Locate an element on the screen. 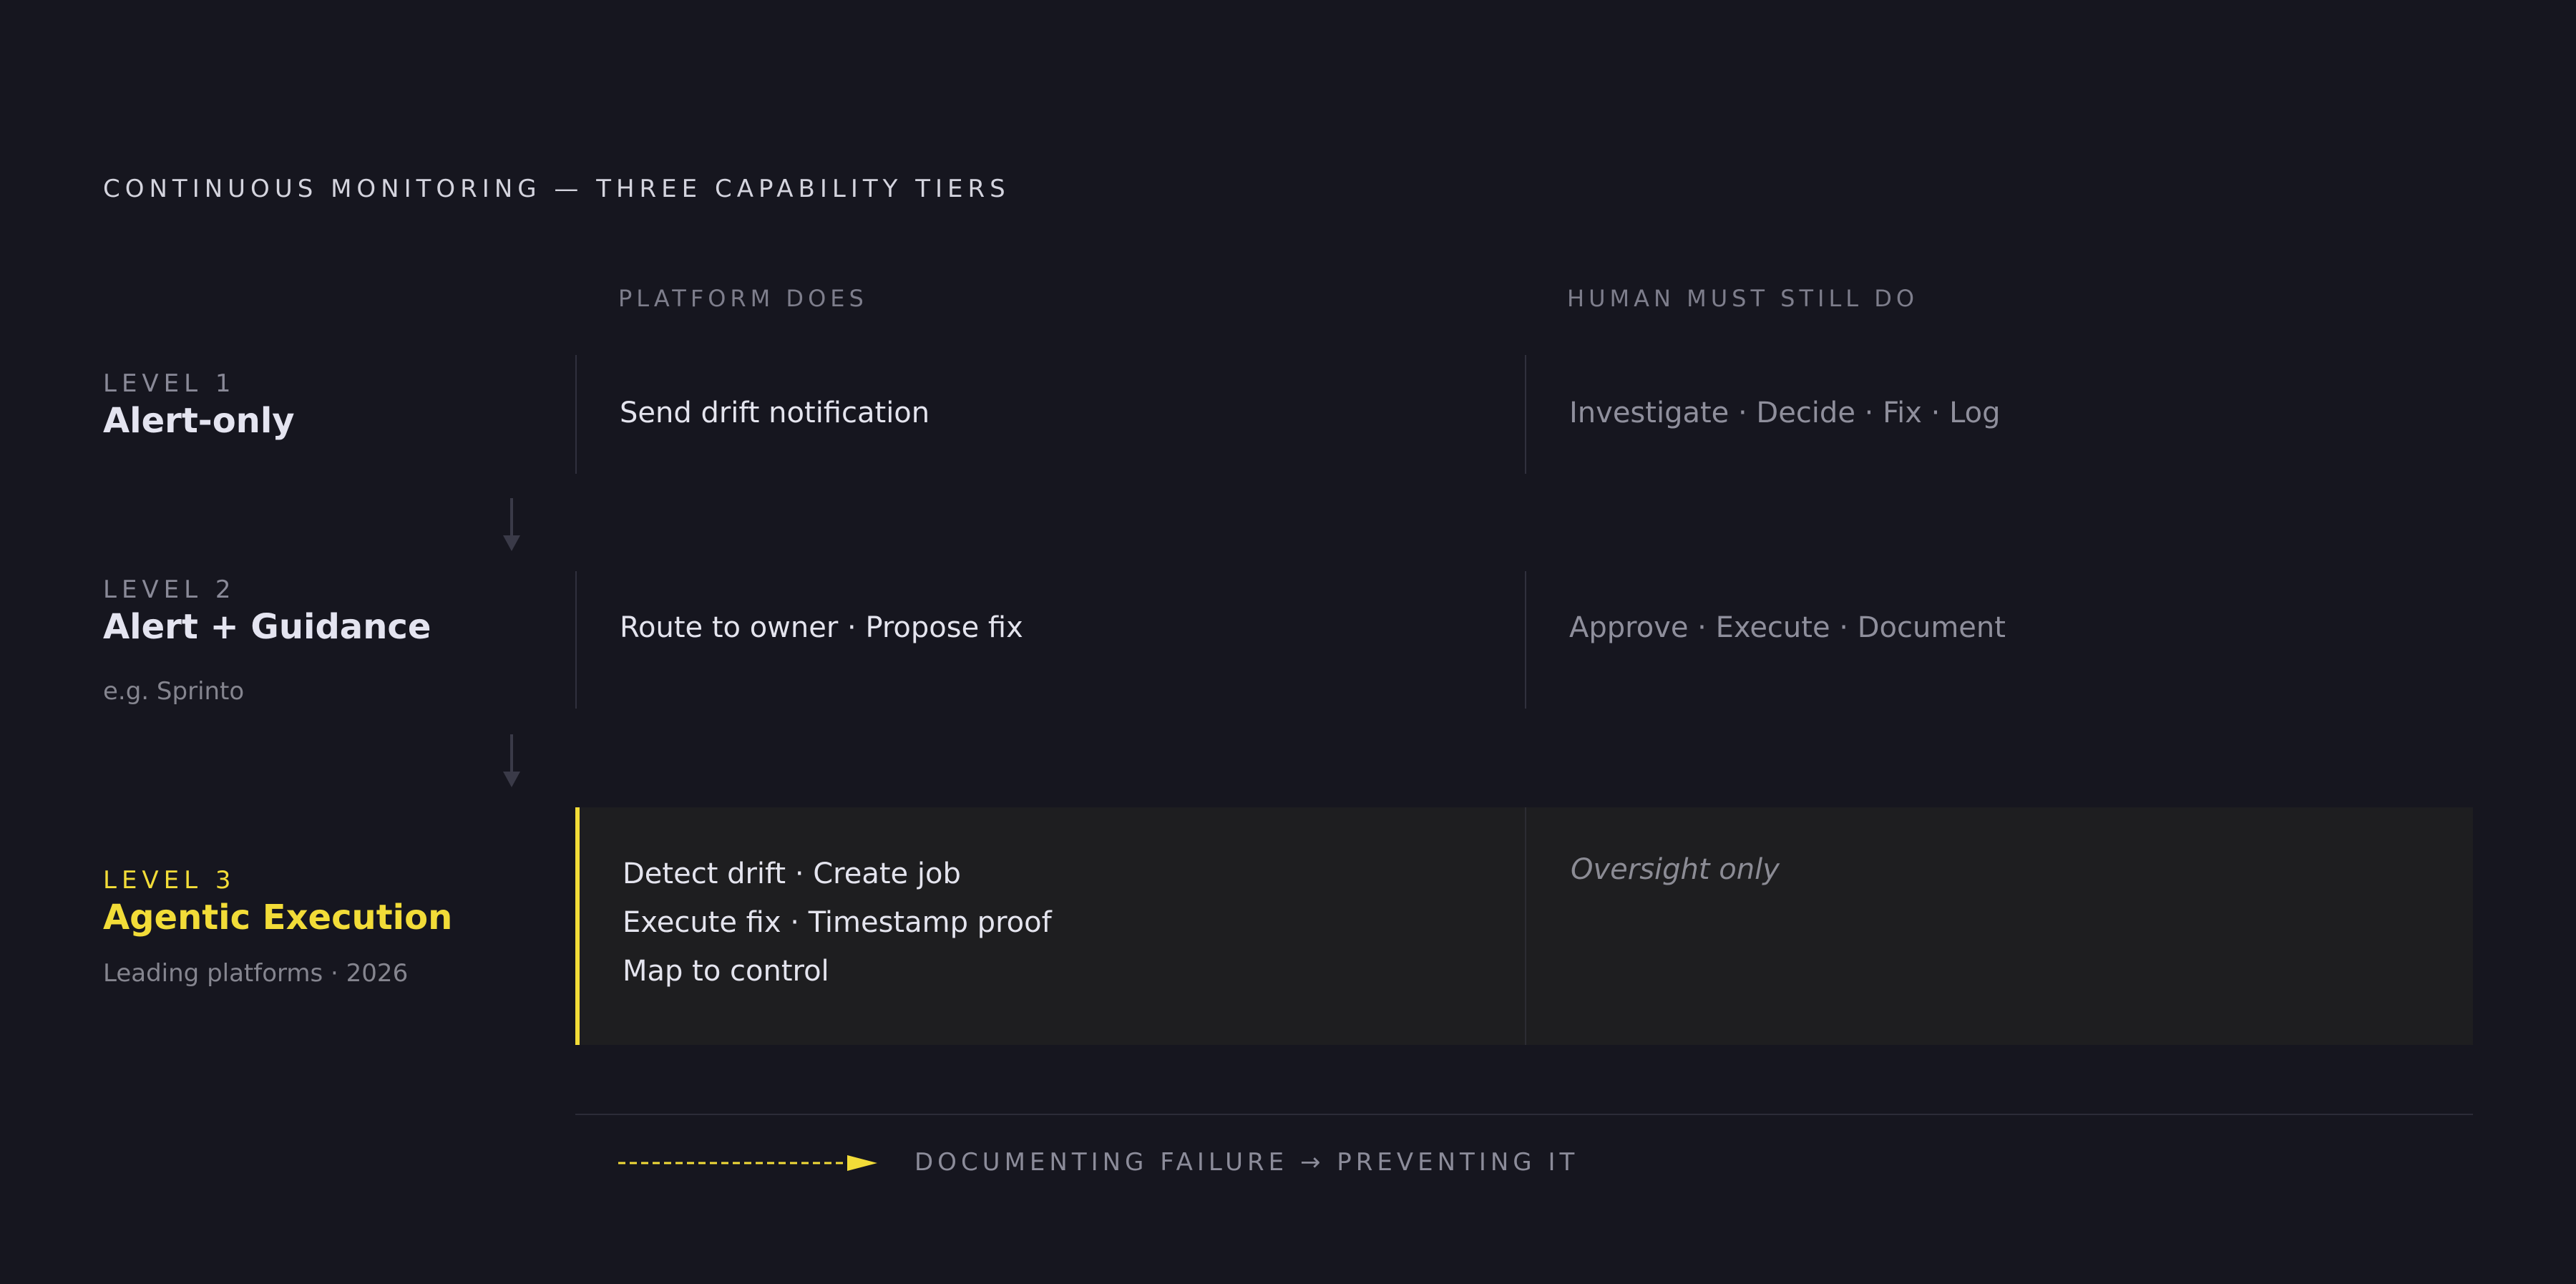  platform-actions: Send drift notification is located at coordinates (775, 413).